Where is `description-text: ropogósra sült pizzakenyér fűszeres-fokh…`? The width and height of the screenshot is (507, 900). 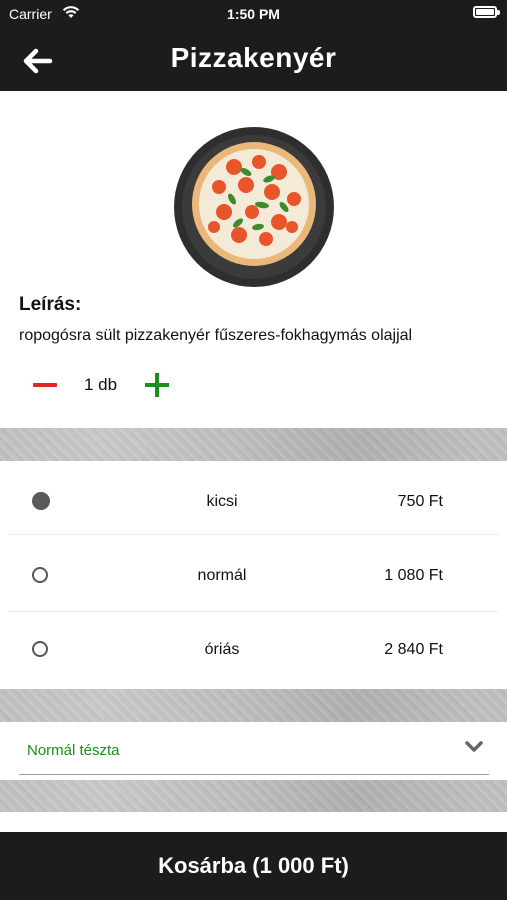
description-text: ropogósra sült pizzakenyér fűszeres-fokh… is located at coordinates (216, 335).